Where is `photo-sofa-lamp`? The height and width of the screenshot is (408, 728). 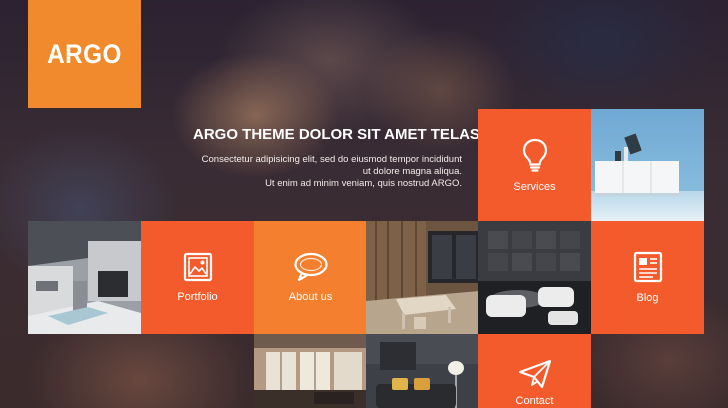
photo-sofa-lamp is located at coordinates (422, 371).